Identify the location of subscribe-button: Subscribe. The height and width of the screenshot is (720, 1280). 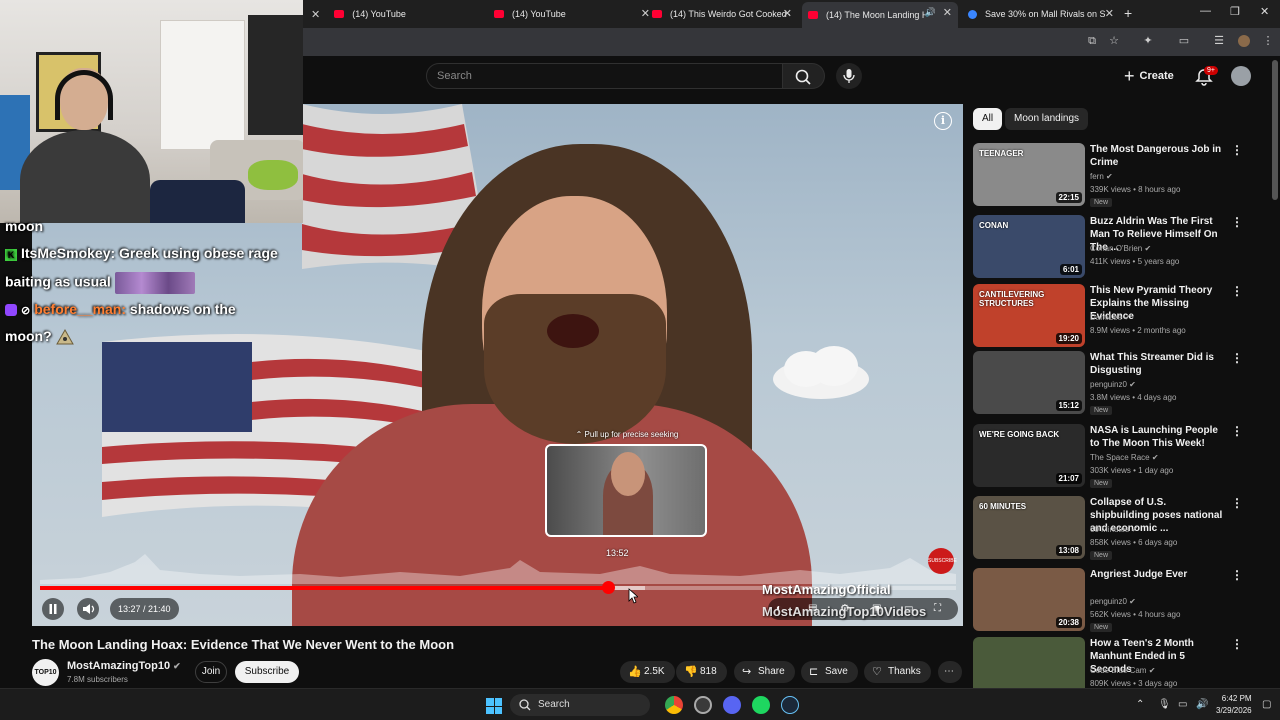
(267, 672).